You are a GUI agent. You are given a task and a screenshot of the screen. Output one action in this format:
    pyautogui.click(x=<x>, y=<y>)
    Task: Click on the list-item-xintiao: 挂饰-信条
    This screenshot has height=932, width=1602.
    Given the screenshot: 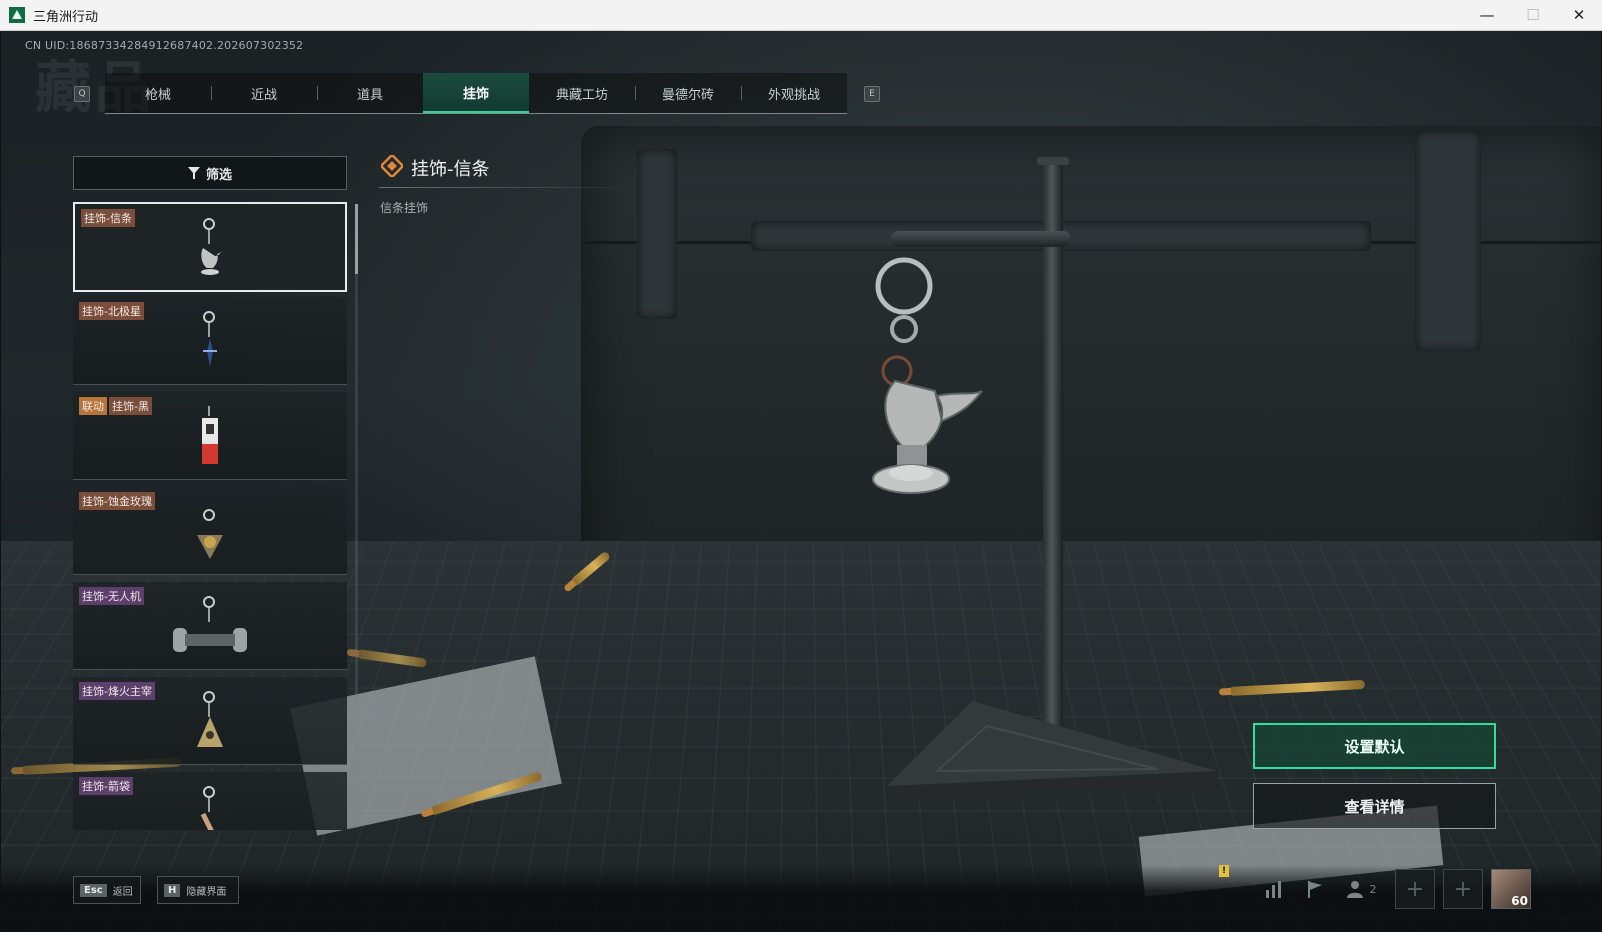 What is the action you would take?
    pyautogui.click(x=210, y=247)
    